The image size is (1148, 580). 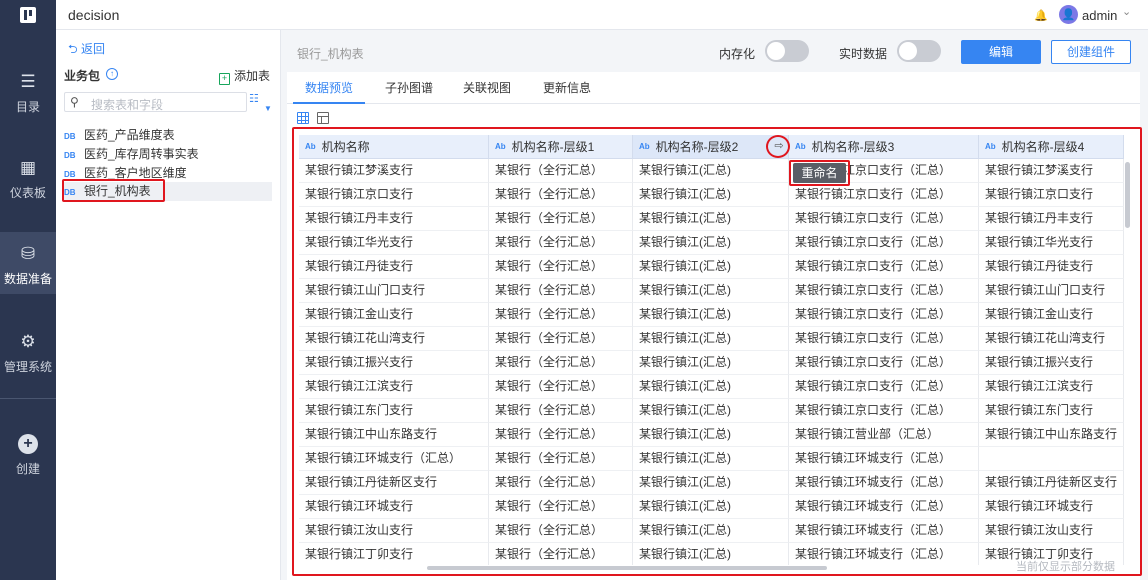 What do you see at coordinates (113, 190) in the screenshot?
I see `highlight-box` at bounding box center [113, 190].